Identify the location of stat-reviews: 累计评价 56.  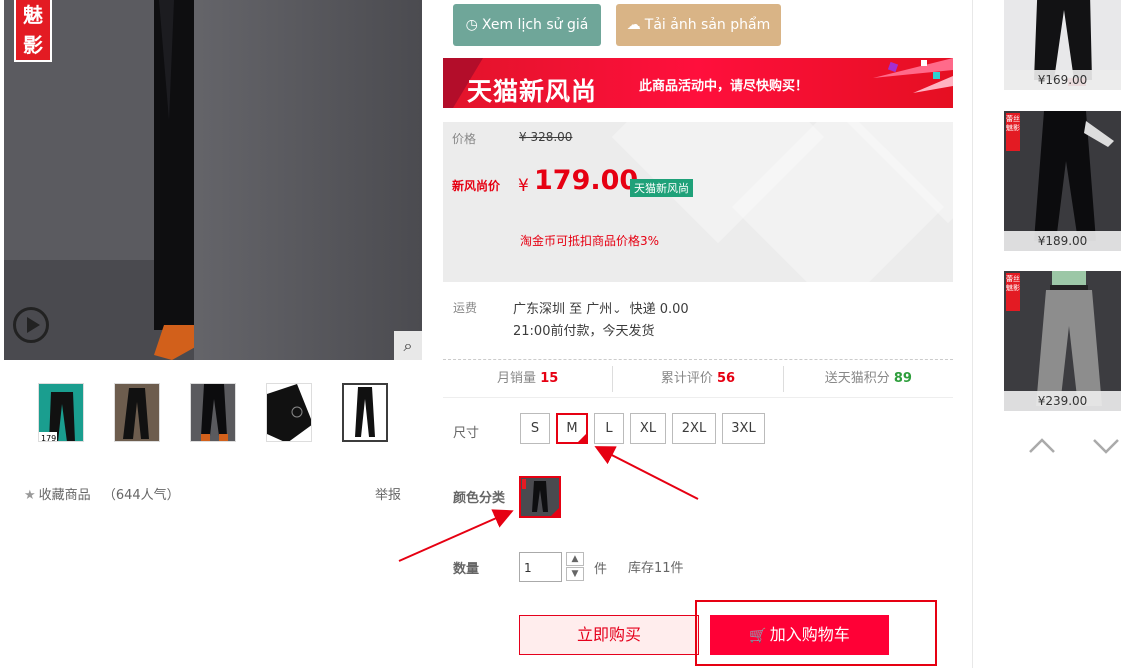
(698, 379).